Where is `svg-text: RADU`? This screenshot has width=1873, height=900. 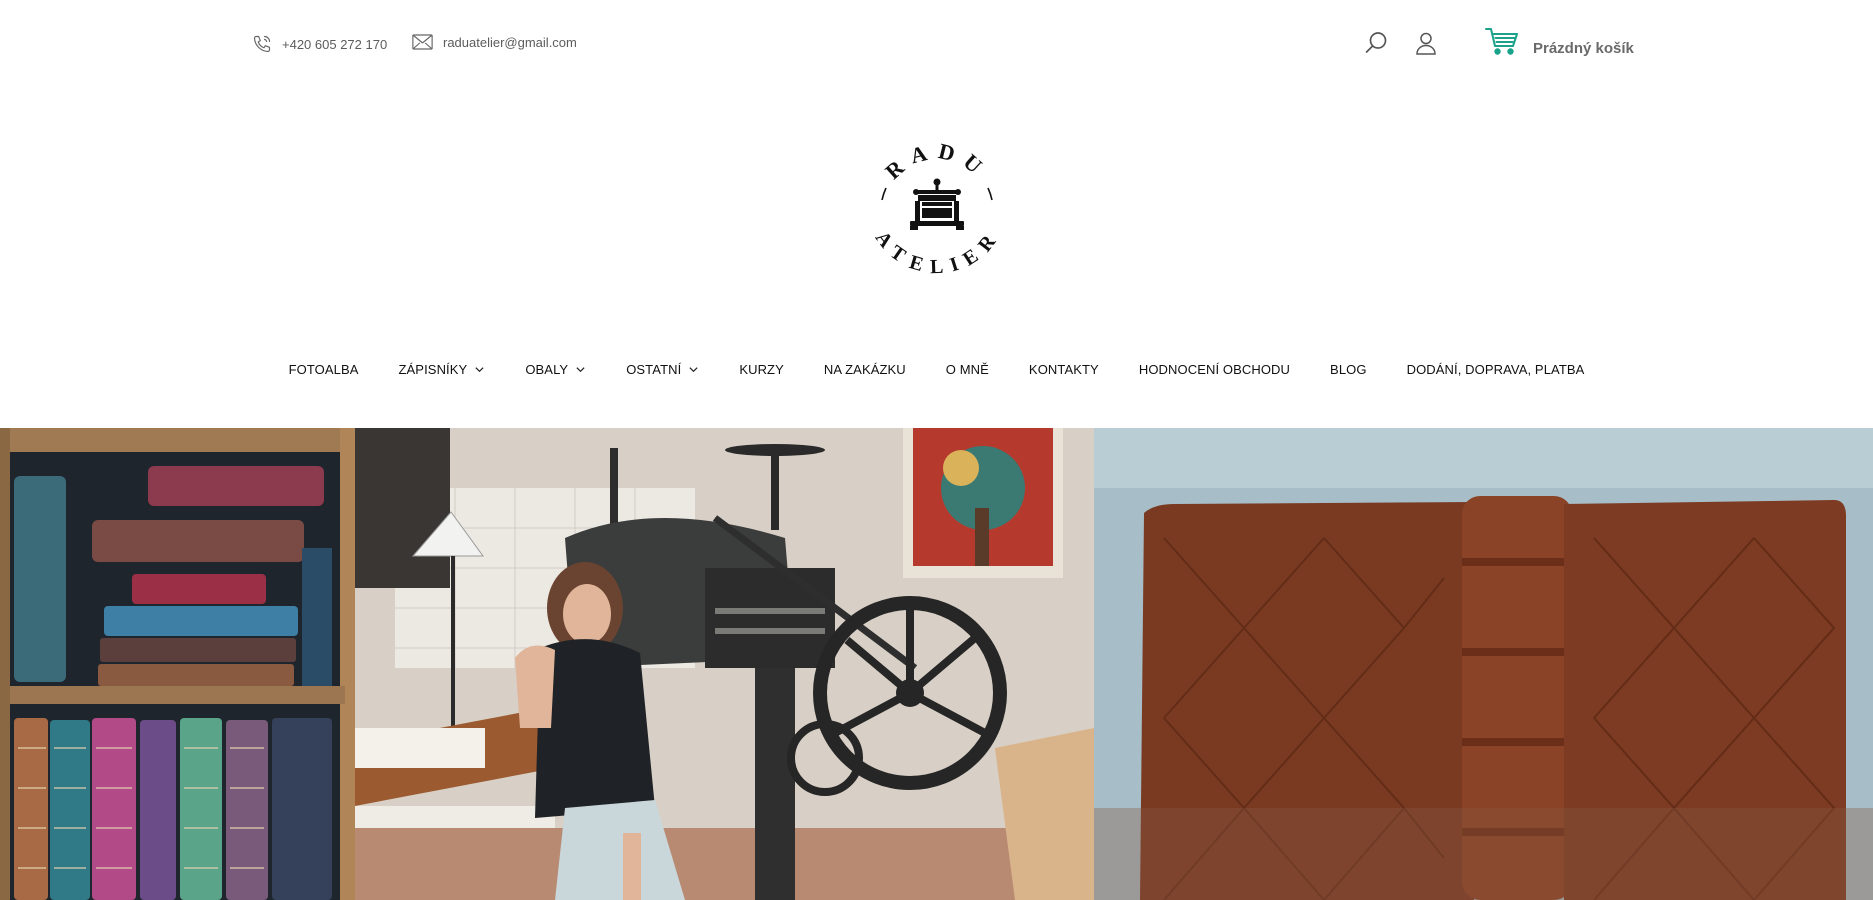
svg-text: RADU is located at coordinates (937, 161).